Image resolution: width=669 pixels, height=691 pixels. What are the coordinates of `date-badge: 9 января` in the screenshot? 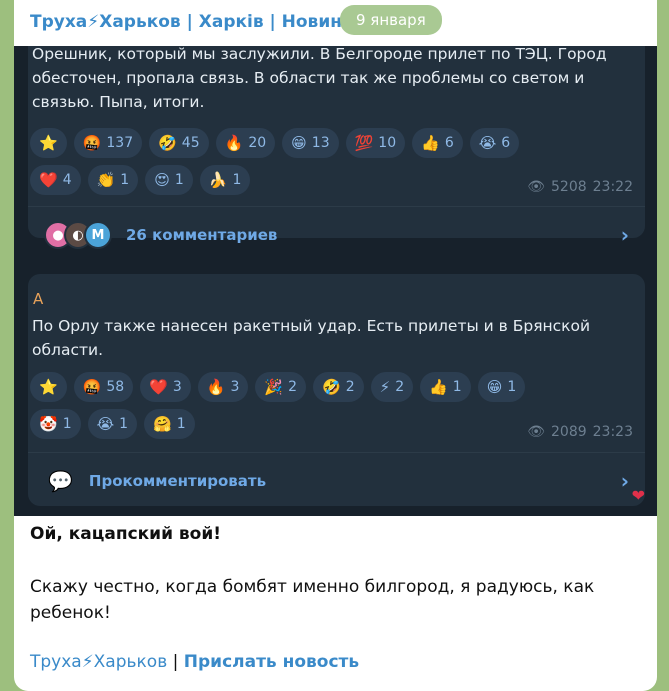 It's located at (391, 20).